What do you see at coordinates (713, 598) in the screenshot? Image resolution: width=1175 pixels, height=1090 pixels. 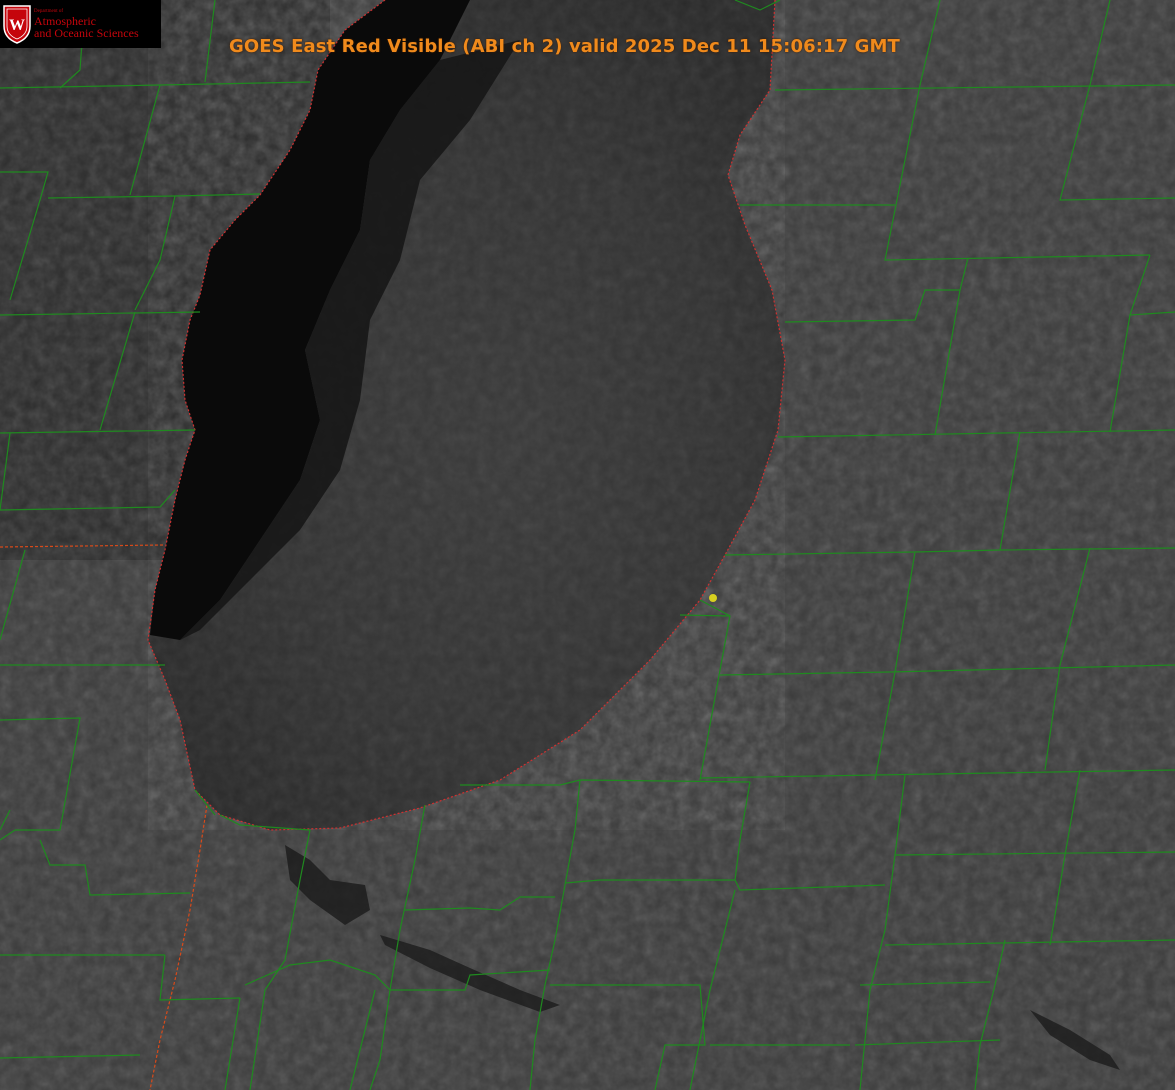 I see `location-marker` at bounding box center [713, 598].